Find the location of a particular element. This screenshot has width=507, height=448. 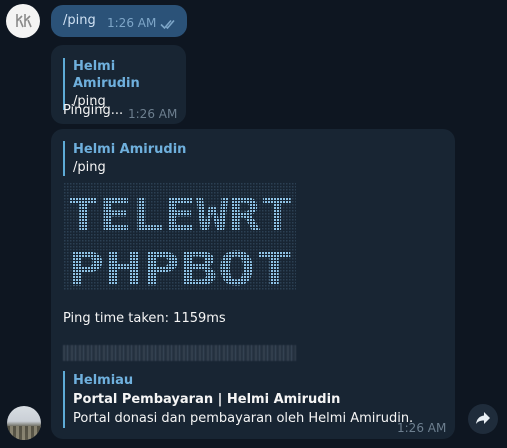

link-preview-site: Helmiau is located at coordinates (103, 380).